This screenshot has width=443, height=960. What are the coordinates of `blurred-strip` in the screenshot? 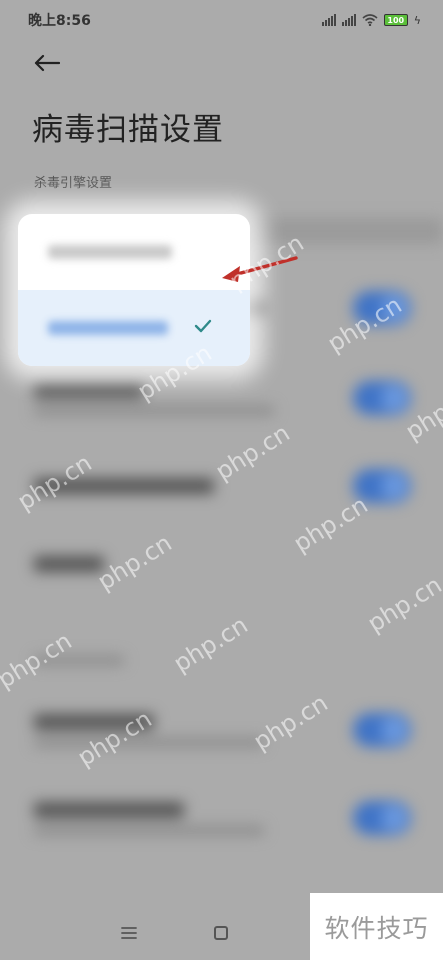 It's located at (341, 231).